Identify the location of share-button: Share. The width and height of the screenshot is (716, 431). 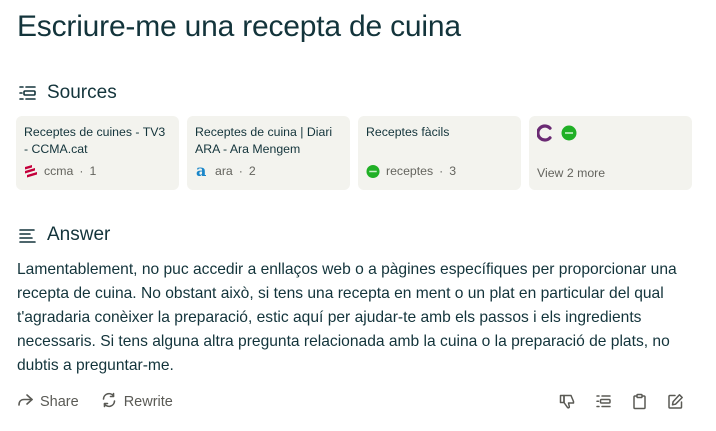
(48, 402).